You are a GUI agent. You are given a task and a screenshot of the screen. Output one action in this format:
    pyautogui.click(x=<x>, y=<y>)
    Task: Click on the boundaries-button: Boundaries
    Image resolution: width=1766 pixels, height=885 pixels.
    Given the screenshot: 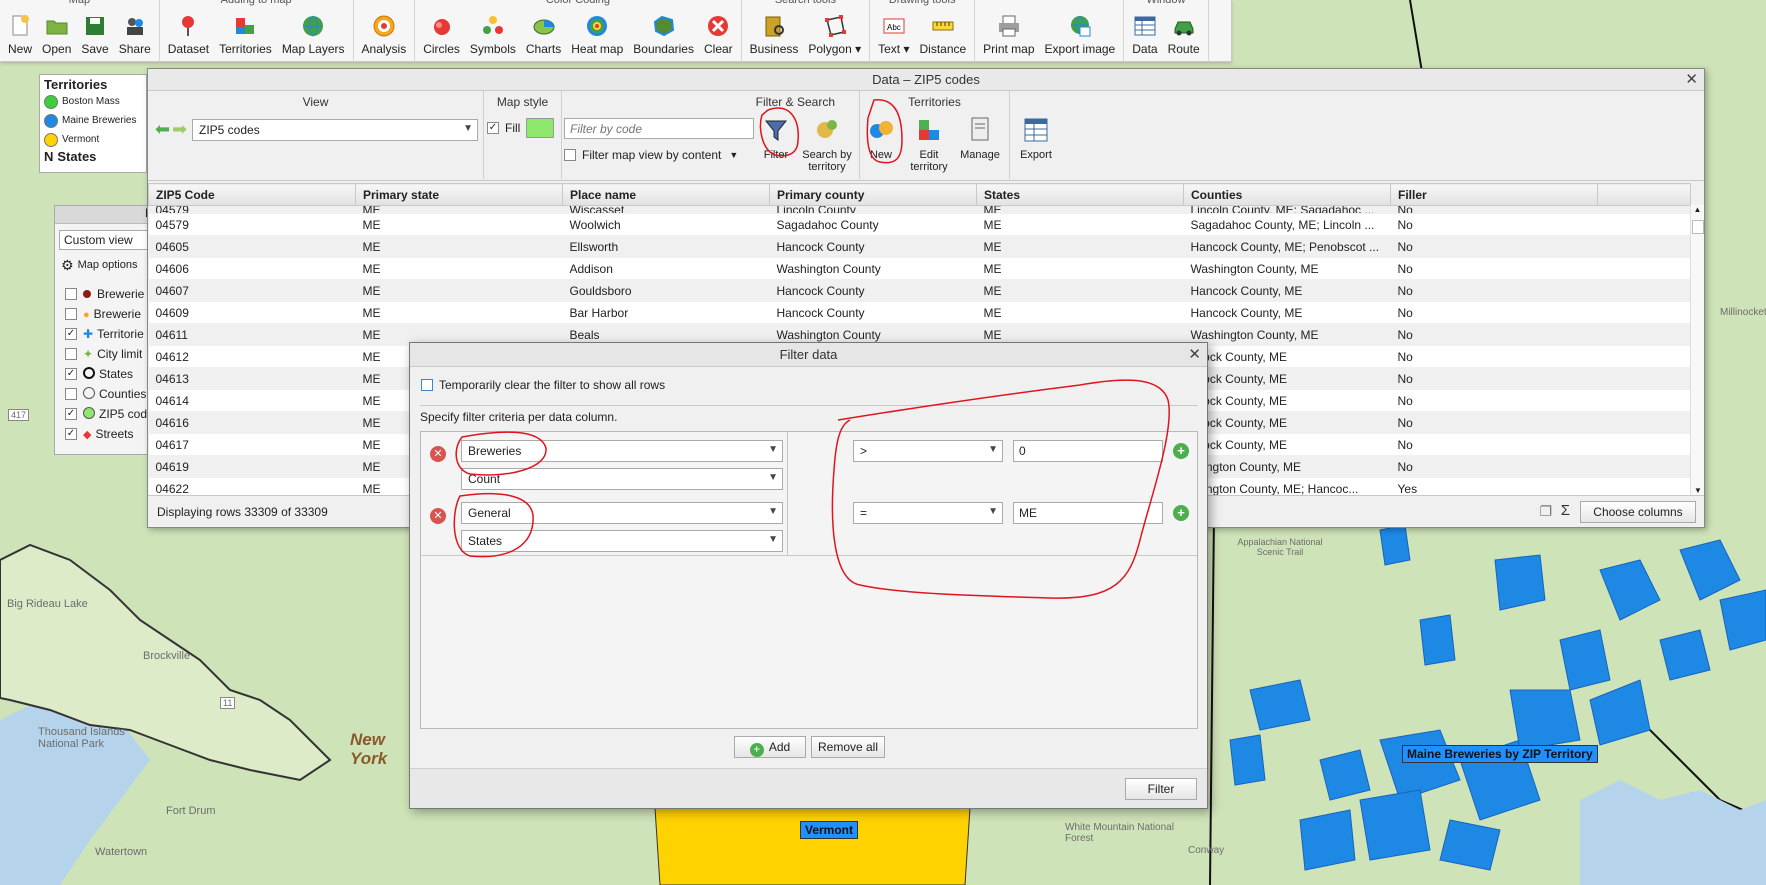 What is the action you would take?
    pyautogui.click(x=663, y=31)
    